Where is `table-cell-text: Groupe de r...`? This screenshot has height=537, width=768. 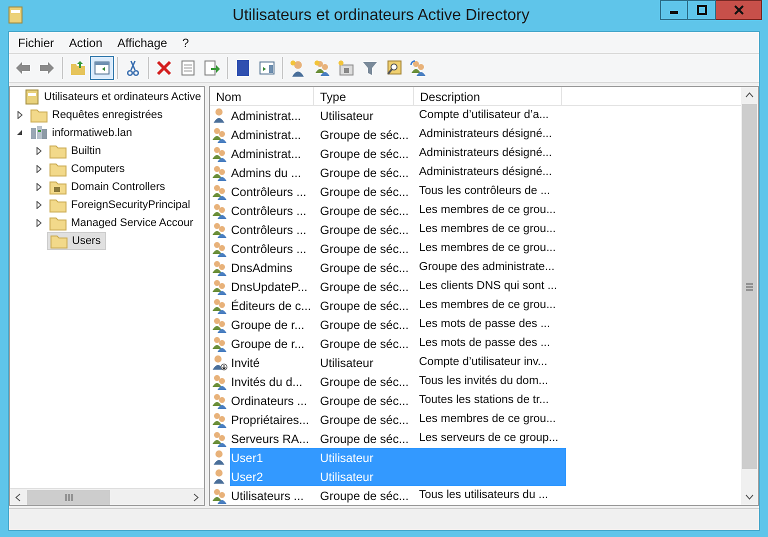 table-cell-text: Groupe de r... is located at coordinates (268, 325).